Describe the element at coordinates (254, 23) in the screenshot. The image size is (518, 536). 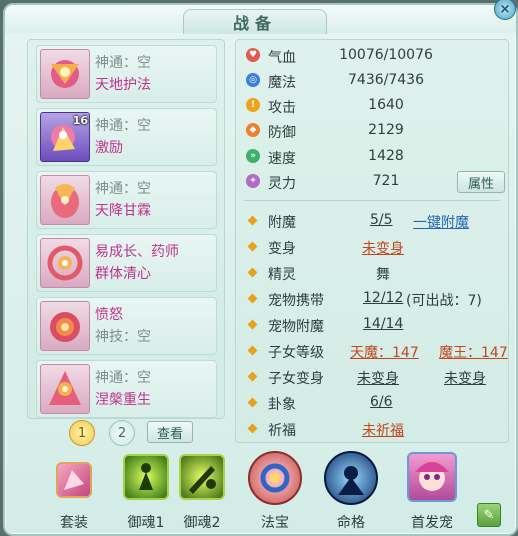
I see `window-title: 战备` at that location.